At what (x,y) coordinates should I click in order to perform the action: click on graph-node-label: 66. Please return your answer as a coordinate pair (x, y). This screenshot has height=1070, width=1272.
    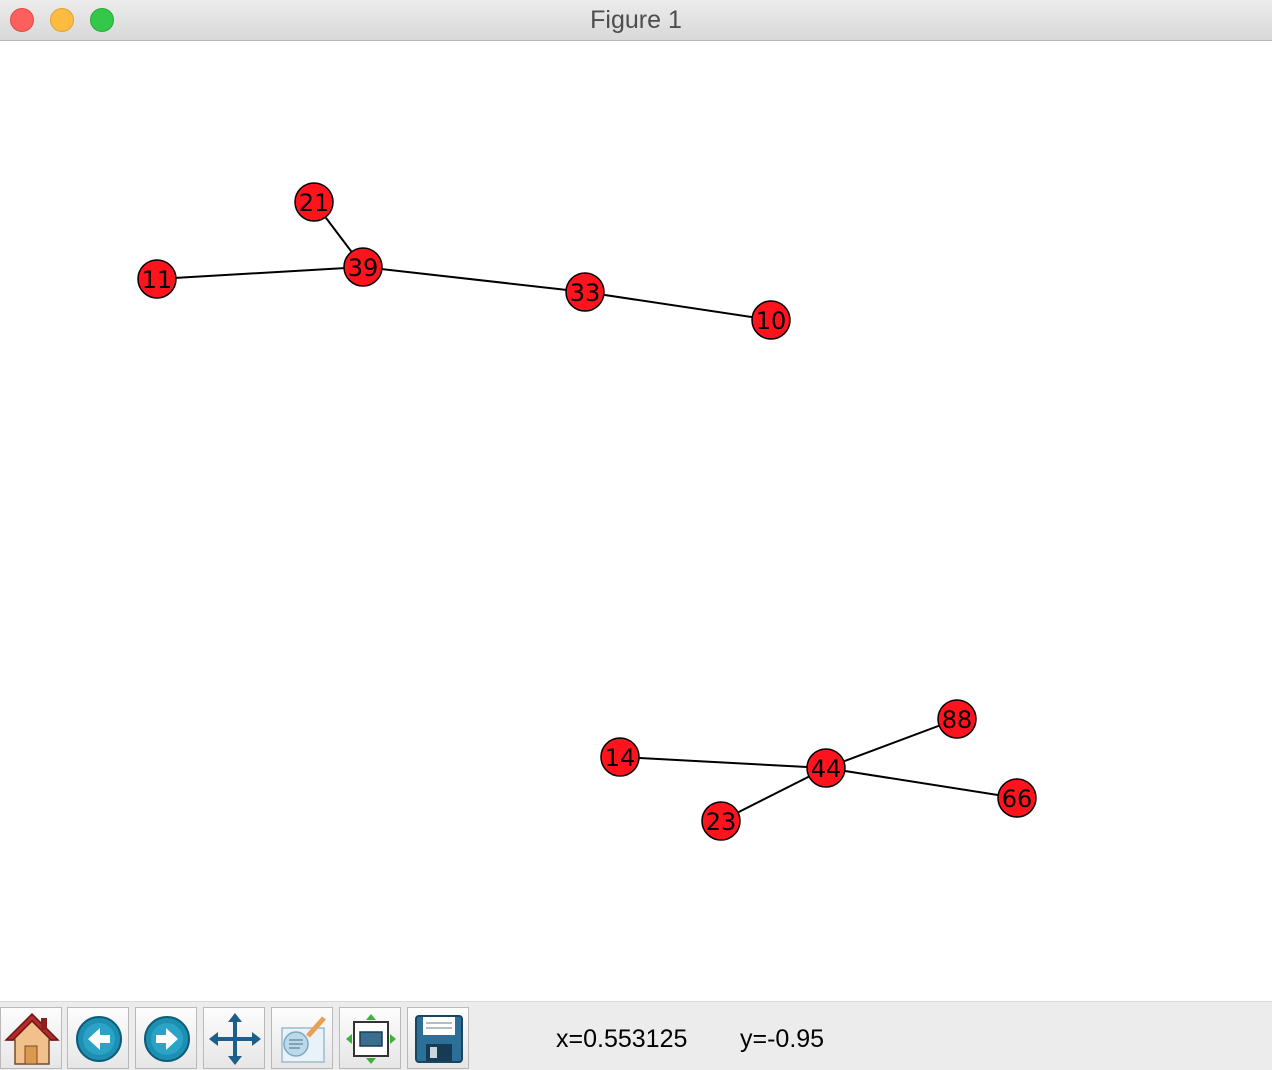
    Looking at the image, I should click on (1017, 799).